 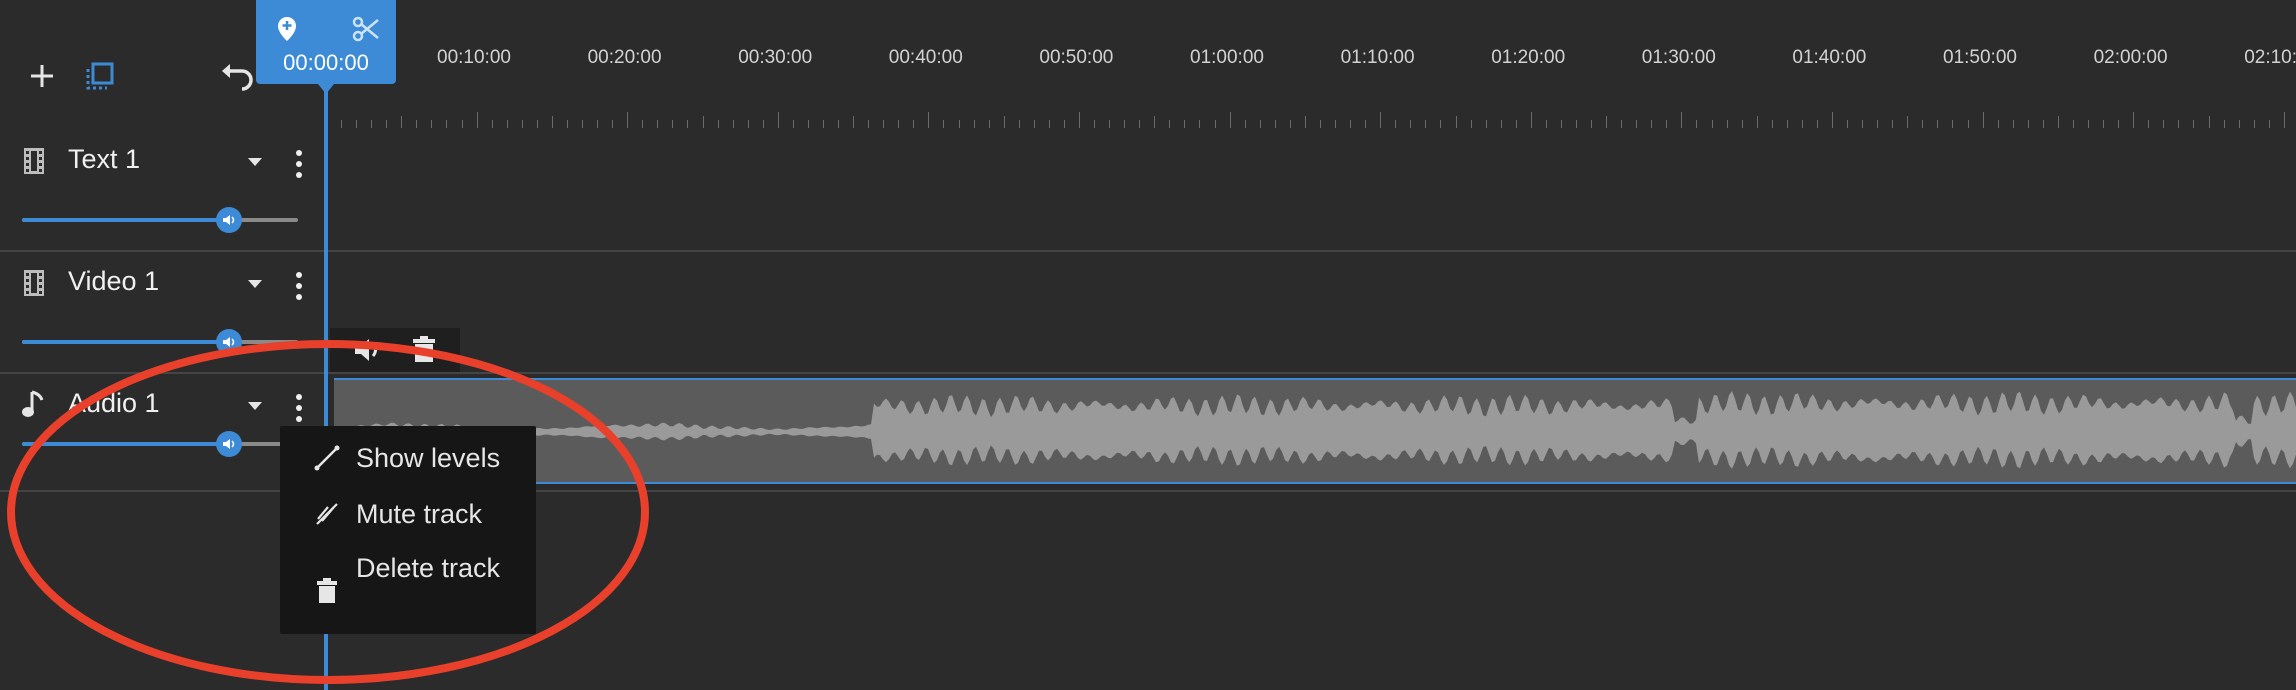 What do you see at coordinates (327, 458) in the screenshot?
I see `line-icon` at bounding box center [327, 458].